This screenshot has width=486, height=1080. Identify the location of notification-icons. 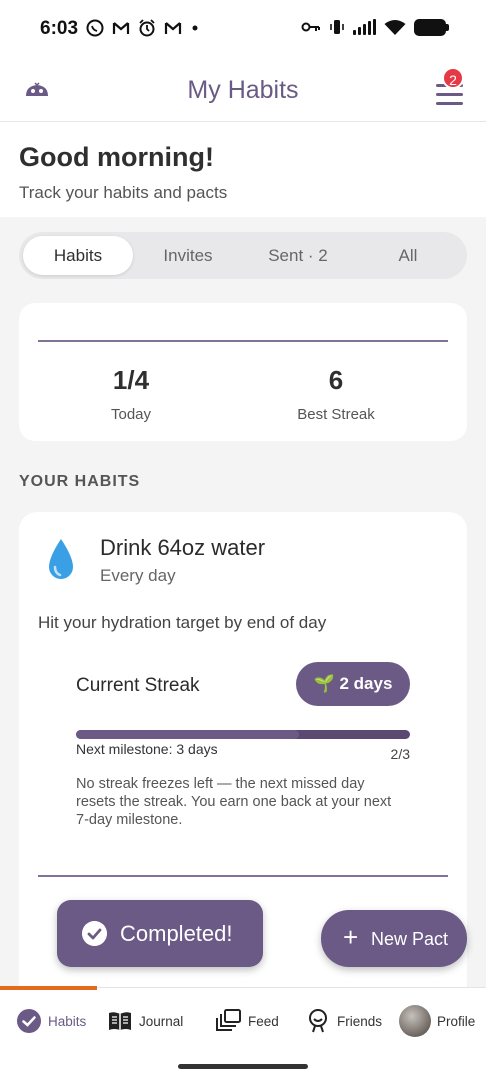
(143, 28).